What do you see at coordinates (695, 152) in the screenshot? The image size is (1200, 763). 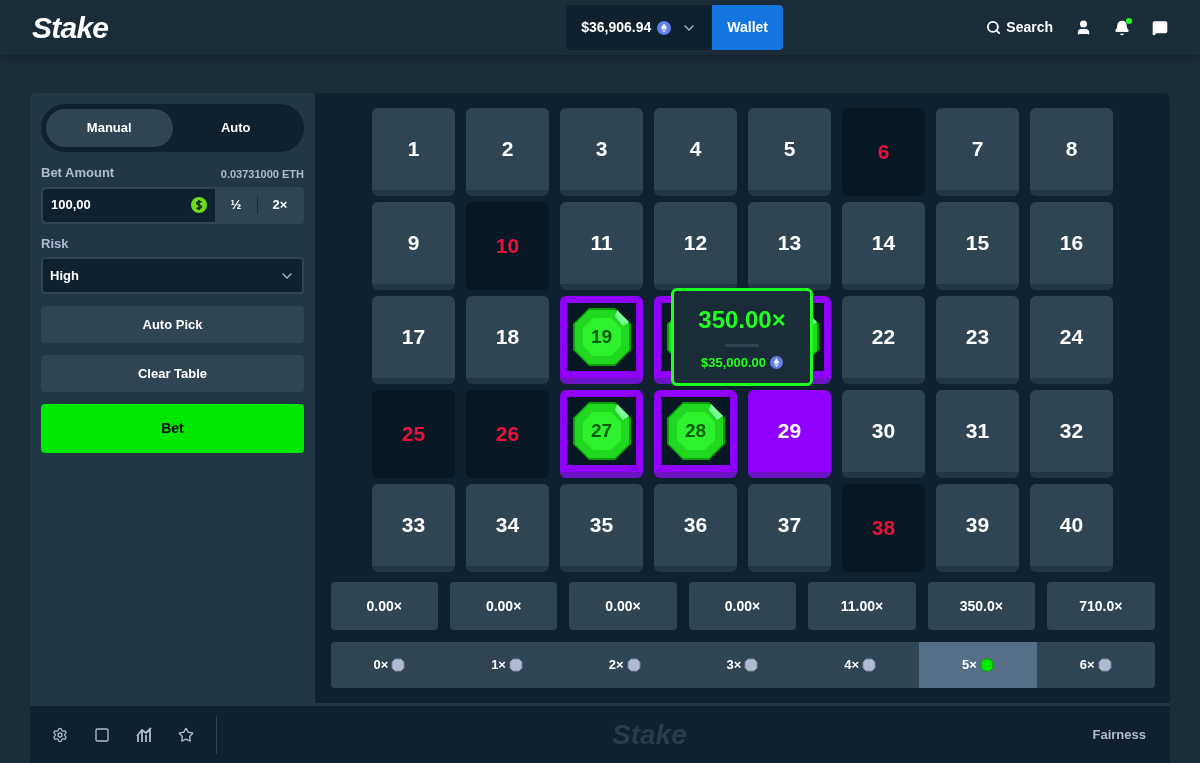 I see `tile: 4` at bounding box center [695, 152].